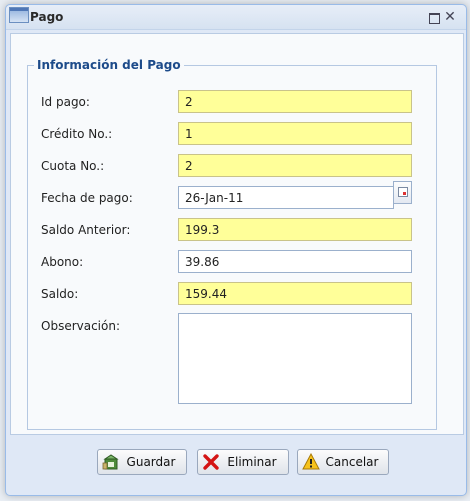 This screenshot has width=470, height=501. What do you see at coordinates (311, 461) in the screenshot?
I see `warning-icon` at bounding box center [311, 461].